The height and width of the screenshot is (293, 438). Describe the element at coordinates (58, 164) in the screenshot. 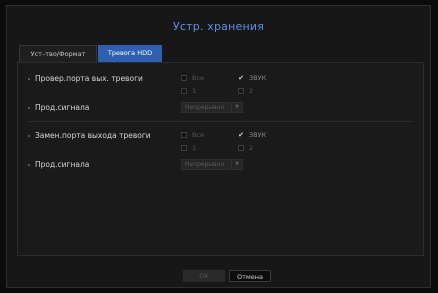

I see `signal-duration-label-2: Прод.сигнала` at that location.